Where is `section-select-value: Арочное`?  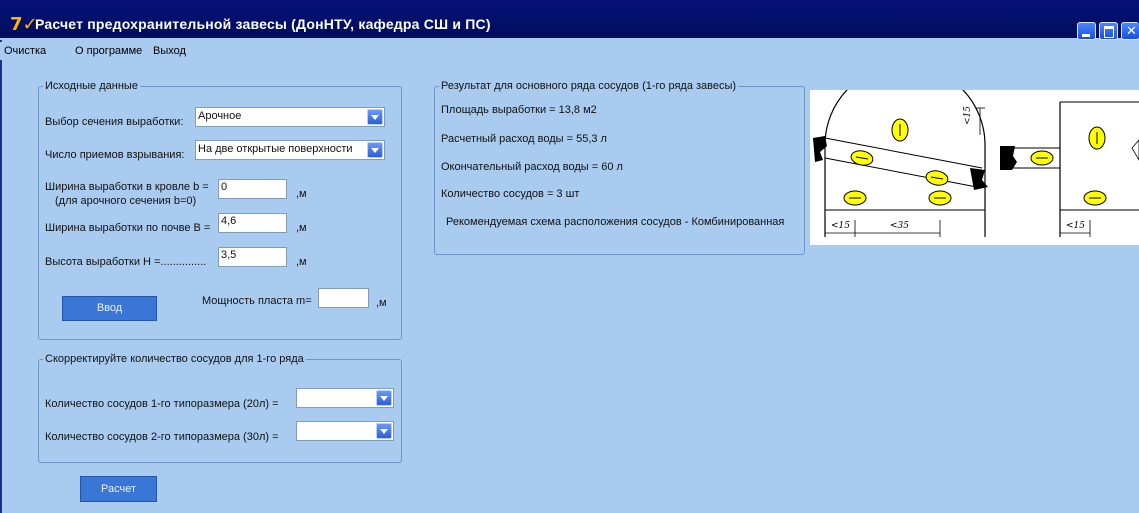
section-select-value: Арочное is located at coordinates (220, 116).